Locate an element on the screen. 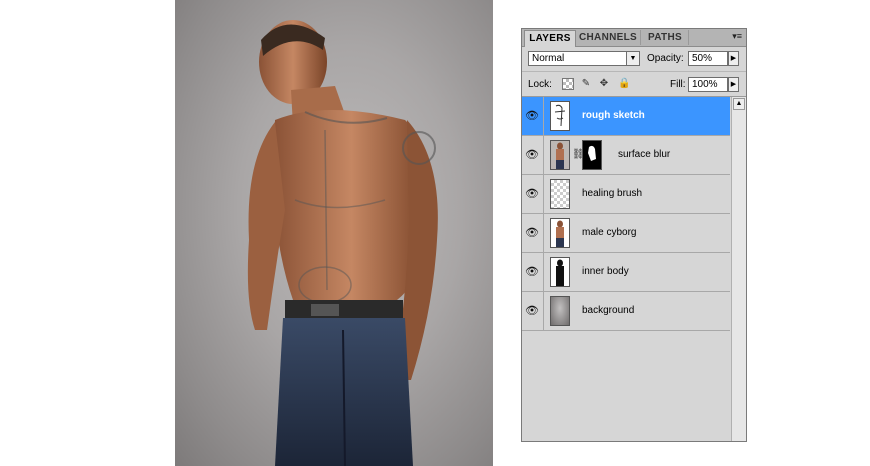 The height and width of the screenshot is (466, 870). lock-all-padlock-icon: 🔒 is located at coordinates (624, 84).